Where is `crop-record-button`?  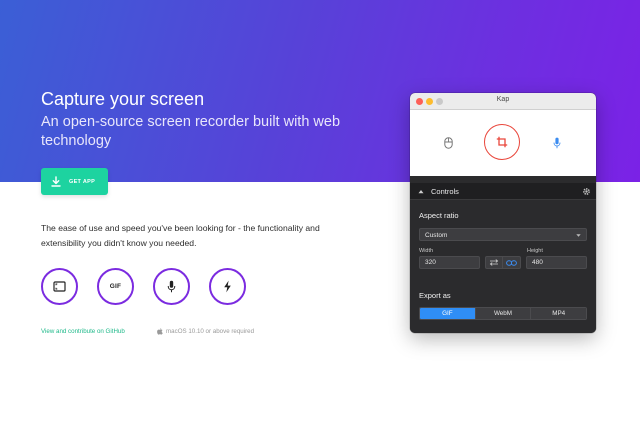
crop-record-button is located at coordinates (502, 142).